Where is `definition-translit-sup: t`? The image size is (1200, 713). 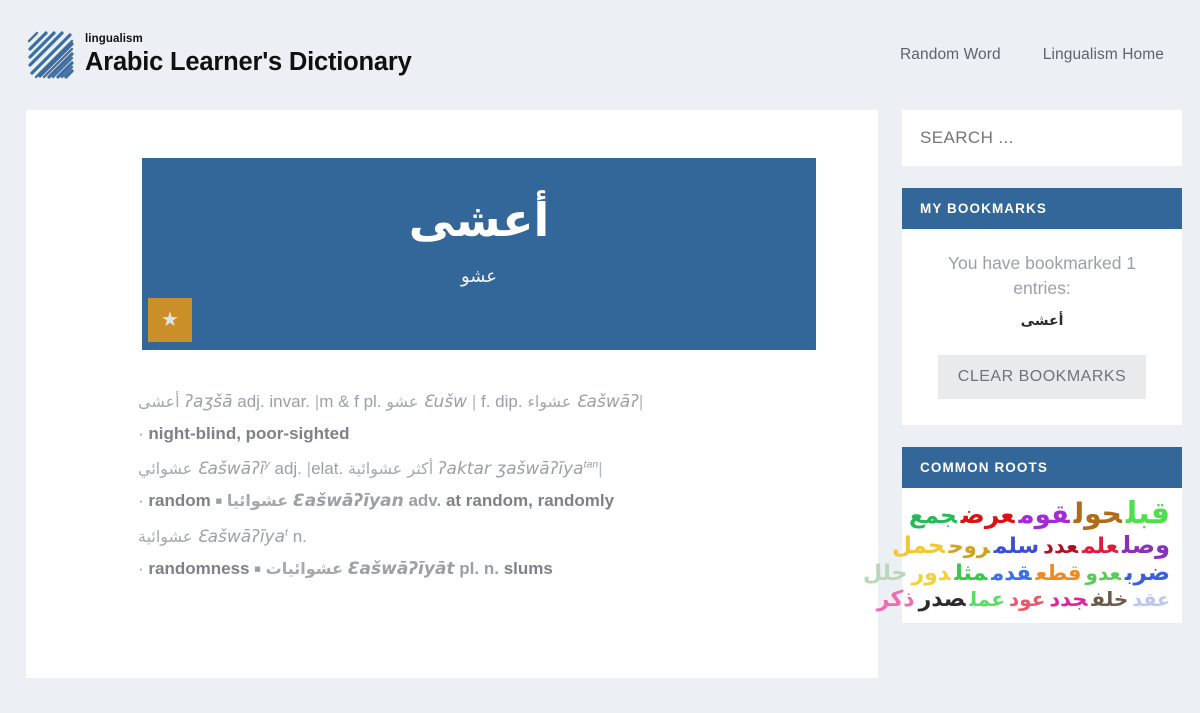
definition-translit-sup: t is located at coordinates (286, 532).